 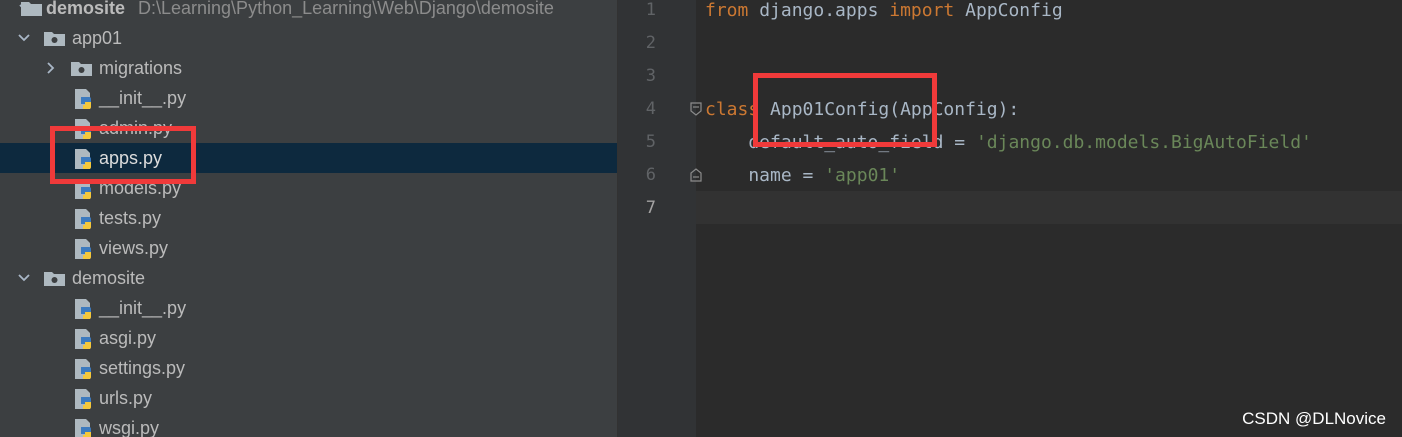 What do you see at coordinates (141, 68) in the screenshot?
I see `tree-item-label: migrations` at bounding box center [141, 68].